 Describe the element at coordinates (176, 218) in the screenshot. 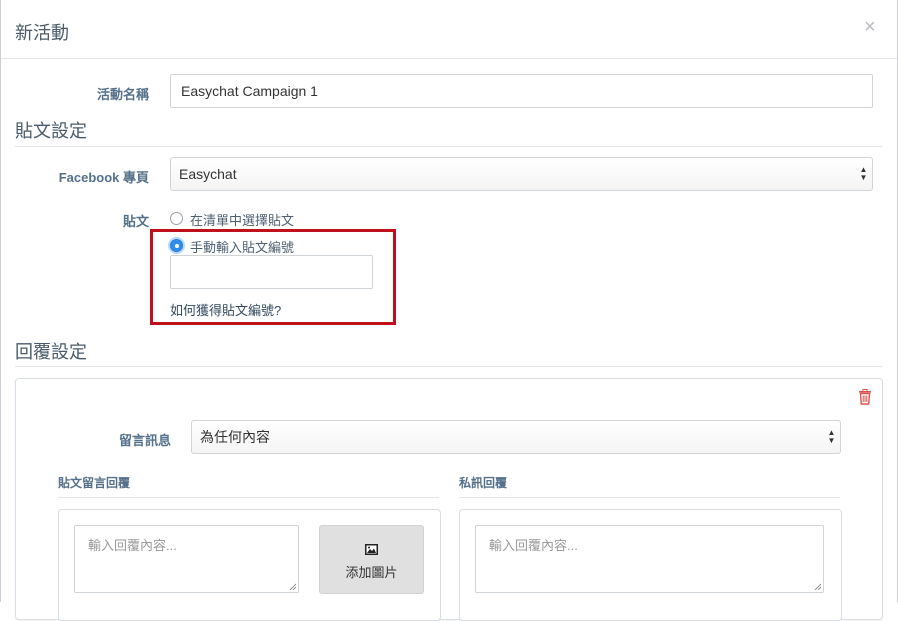

I see `radio-select-from-list` at that location.